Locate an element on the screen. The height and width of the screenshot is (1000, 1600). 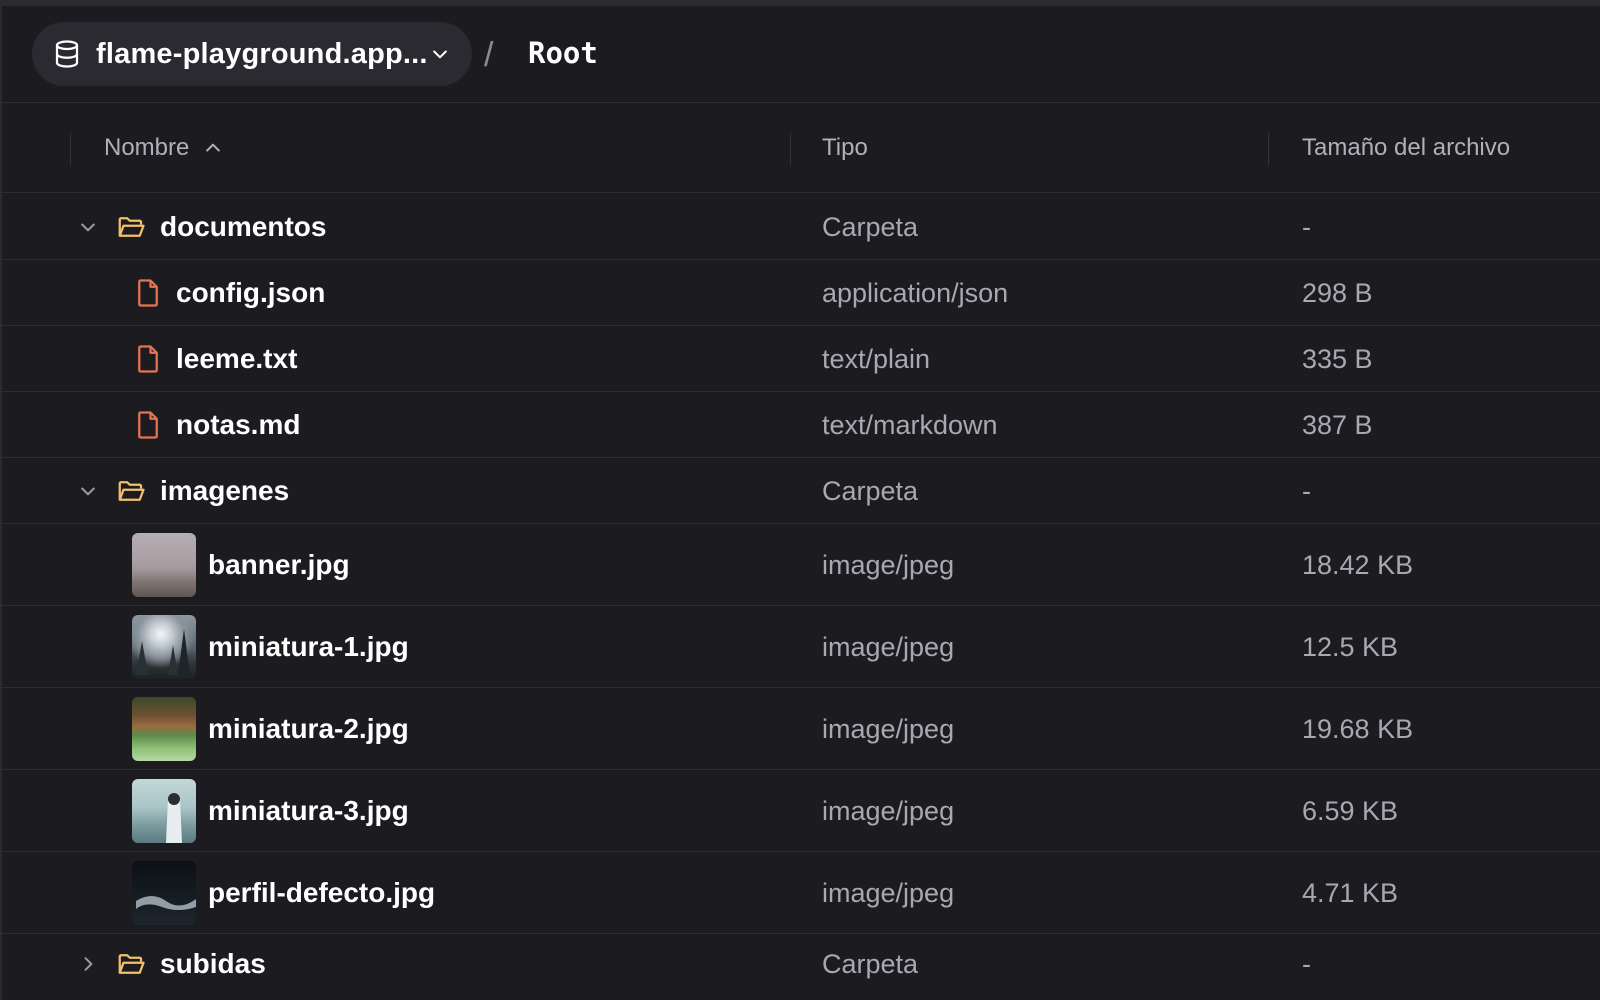
column-header-name: Nombre is located at coordinates (163, 148).